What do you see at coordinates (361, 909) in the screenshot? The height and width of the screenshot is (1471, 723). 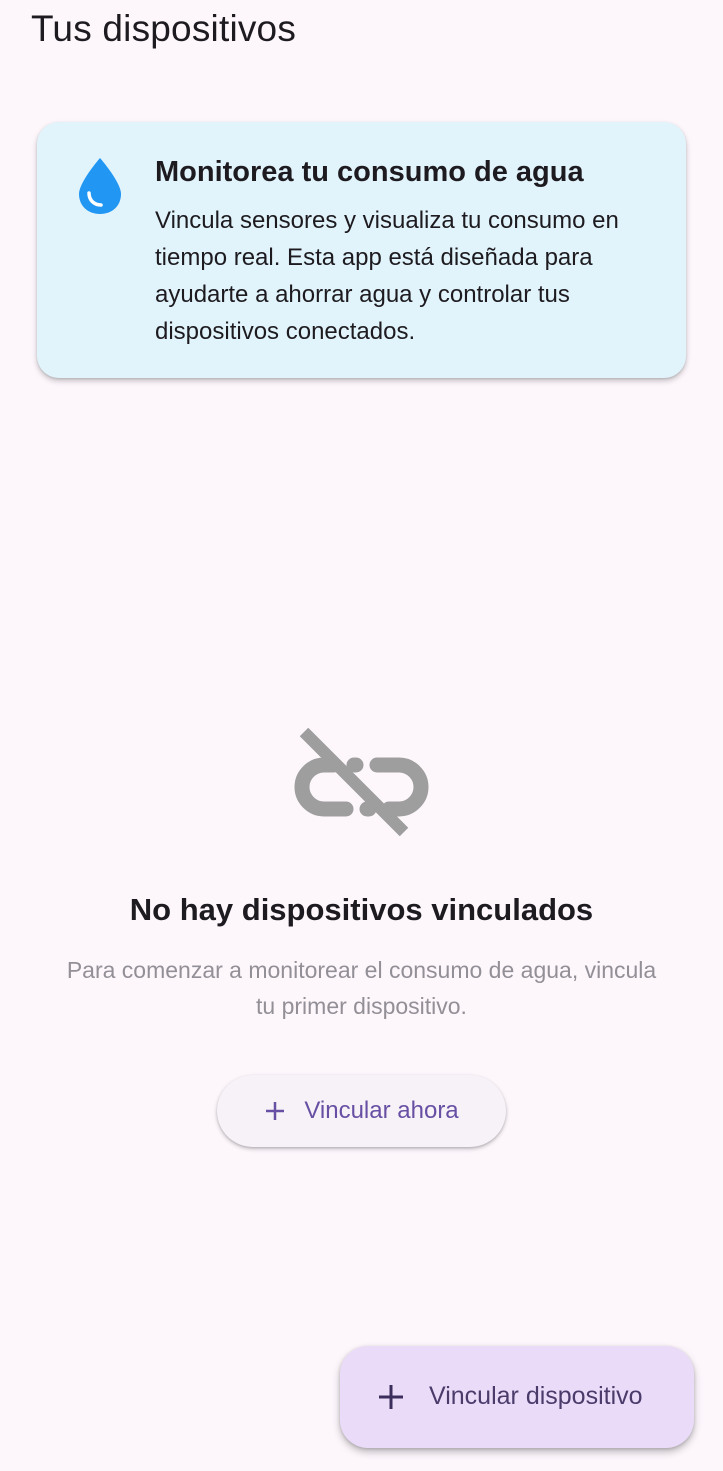 I see `empty-state-title: No hay dispositivos vinculados` at bounding box center [361, 909].